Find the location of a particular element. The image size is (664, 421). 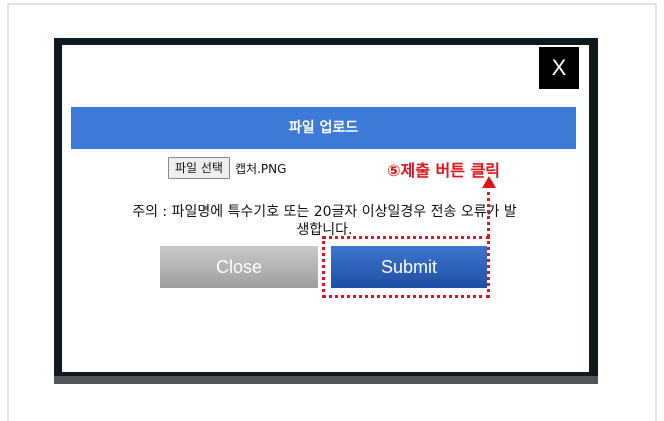

selected-file-name: 캡처.PNG is located at coordinates (260, 168).